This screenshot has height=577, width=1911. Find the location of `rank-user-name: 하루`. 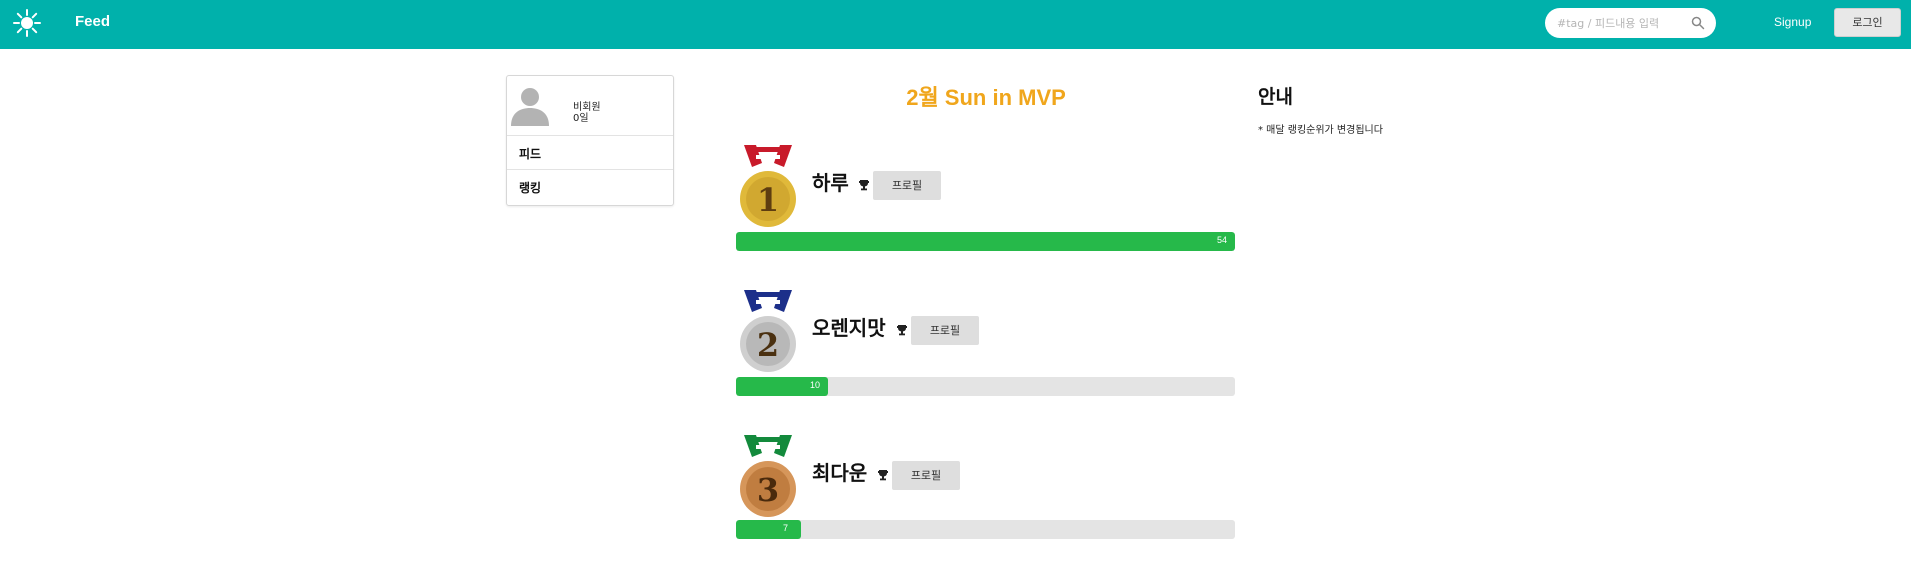

rank-user-name: 하루 is located at coordinates (830, 181).